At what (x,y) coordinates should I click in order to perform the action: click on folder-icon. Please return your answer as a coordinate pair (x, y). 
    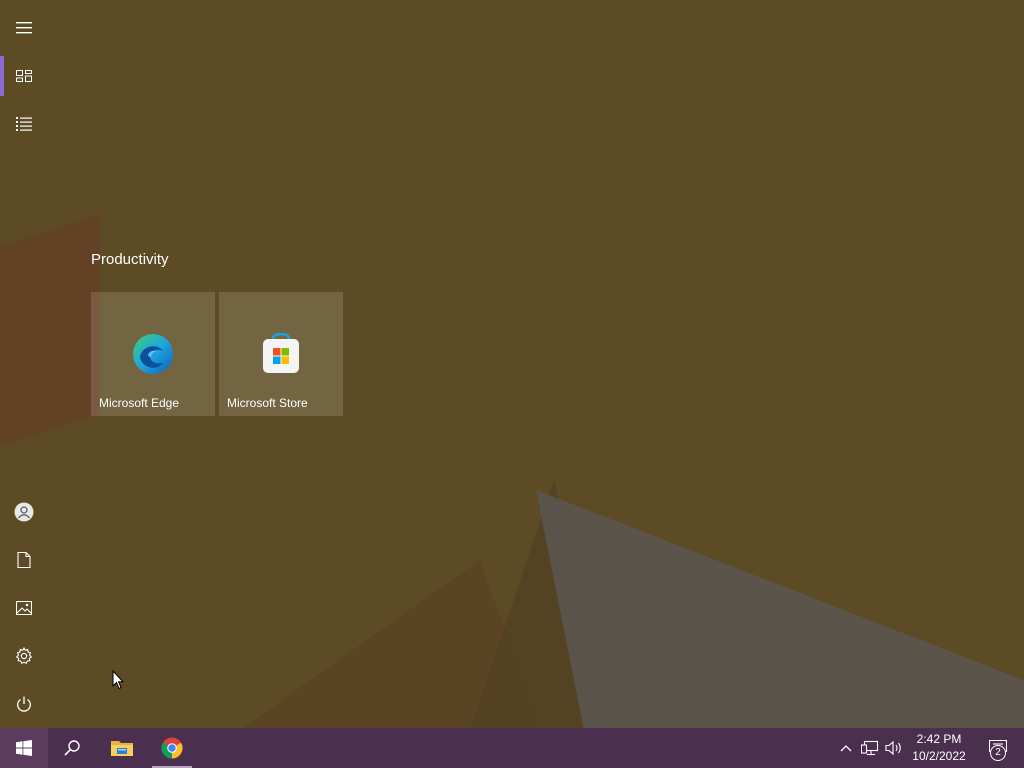
    Looking at the image, I should click on (122, 748).